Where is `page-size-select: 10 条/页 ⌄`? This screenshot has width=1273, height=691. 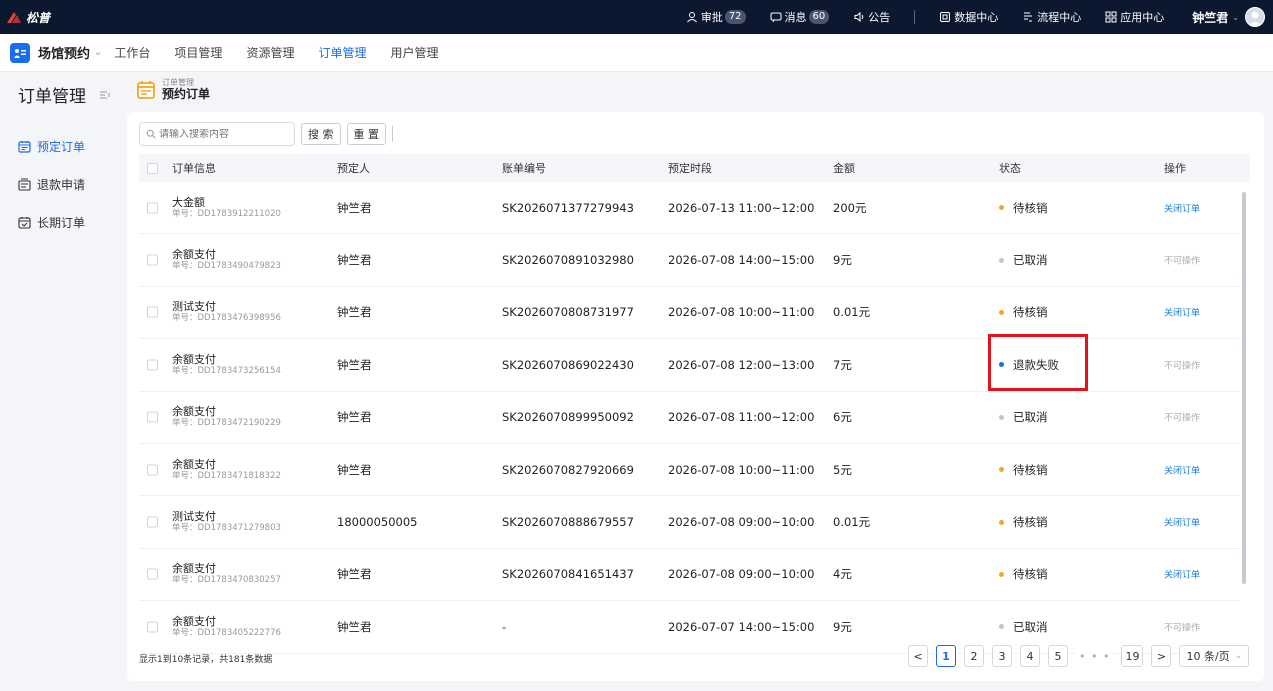
page-size-select: 10 条/页 ⌄ is located at coordinates (1214, 656).